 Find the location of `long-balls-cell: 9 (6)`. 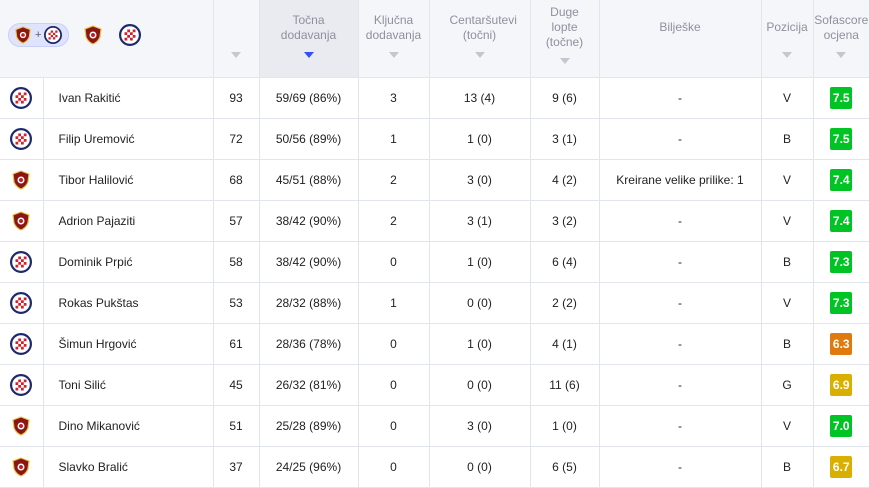

long-balls-cell: 9 (6) is located at coordinates (565, 98).